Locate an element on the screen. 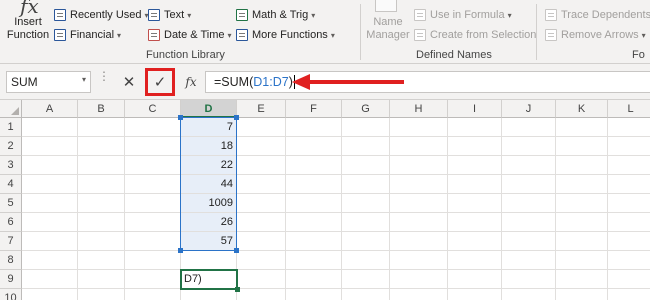 The height and width of the screenshot is (300, 650). column-header-a: A is located at coordinates (50, 109).